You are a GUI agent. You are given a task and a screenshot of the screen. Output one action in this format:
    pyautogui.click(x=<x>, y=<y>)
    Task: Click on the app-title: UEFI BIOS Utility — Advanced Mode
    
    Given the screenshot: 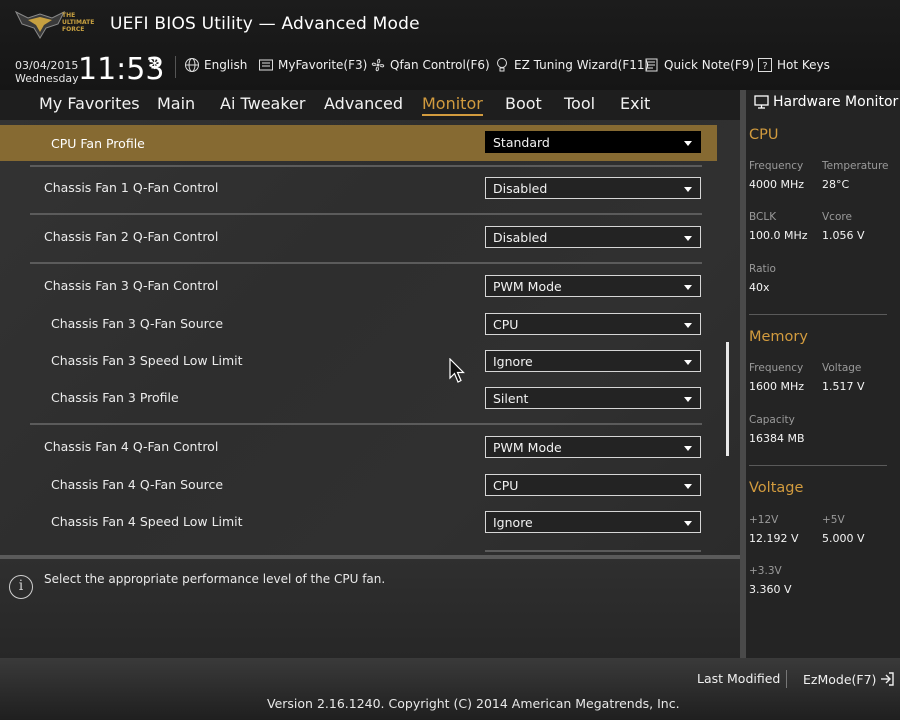 What is the action you would take?
    pyautogui.click(x=265, y=24)
    